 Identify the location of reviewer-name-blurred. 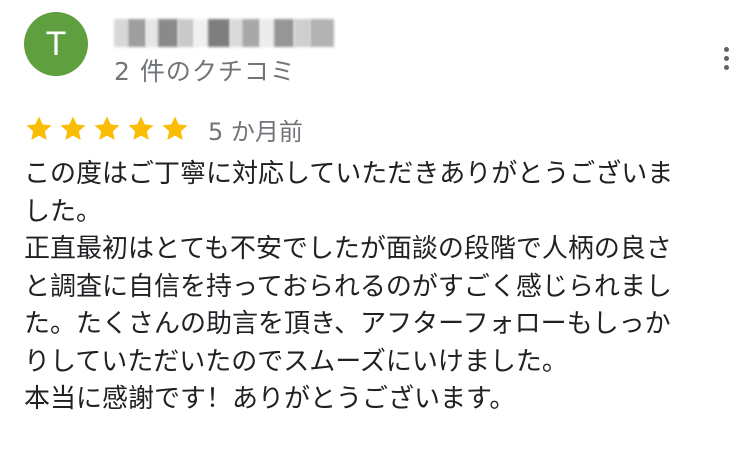
(224, 33).